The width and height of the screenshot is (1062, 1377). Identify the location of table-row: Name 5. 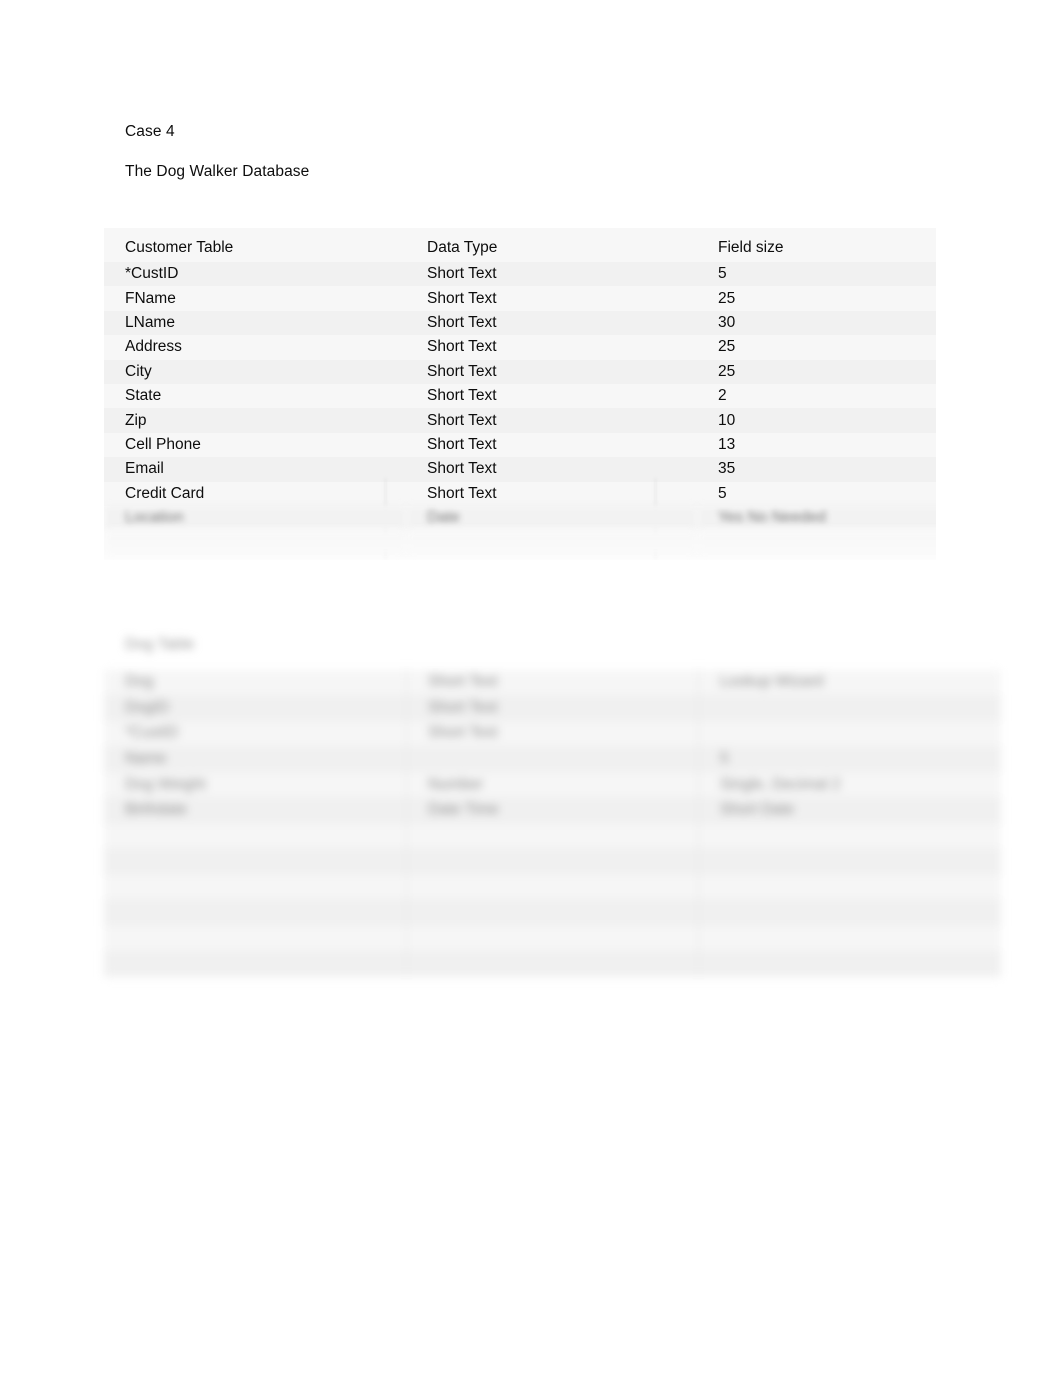
(552, 759).